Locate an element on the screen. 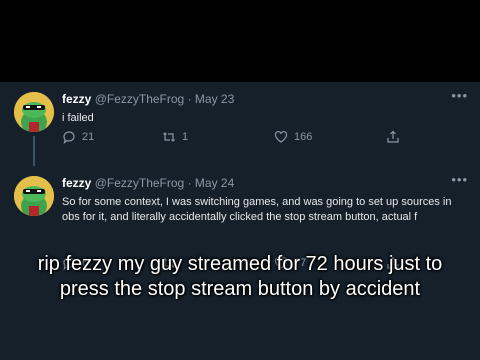  tweet-text: i failed is located at coordinates (78, 118).